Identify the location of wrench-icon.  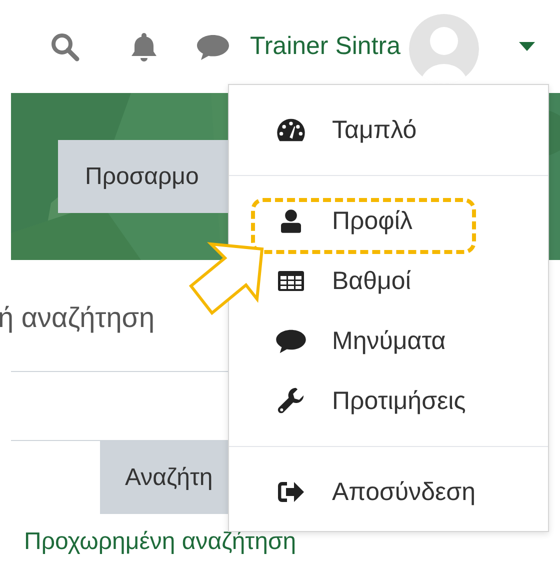
(291, 401).